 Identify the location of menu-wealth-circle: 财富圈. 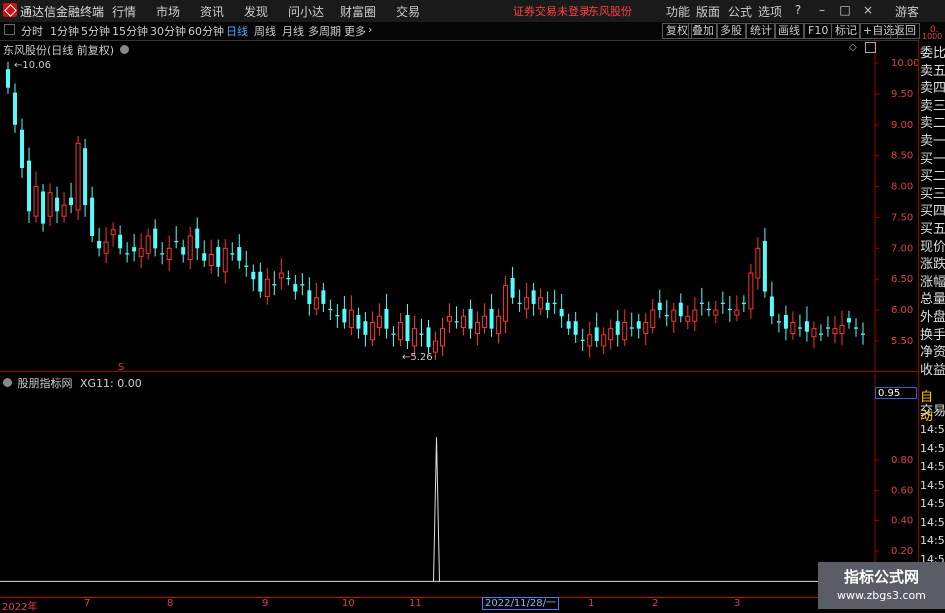
(358, 11).